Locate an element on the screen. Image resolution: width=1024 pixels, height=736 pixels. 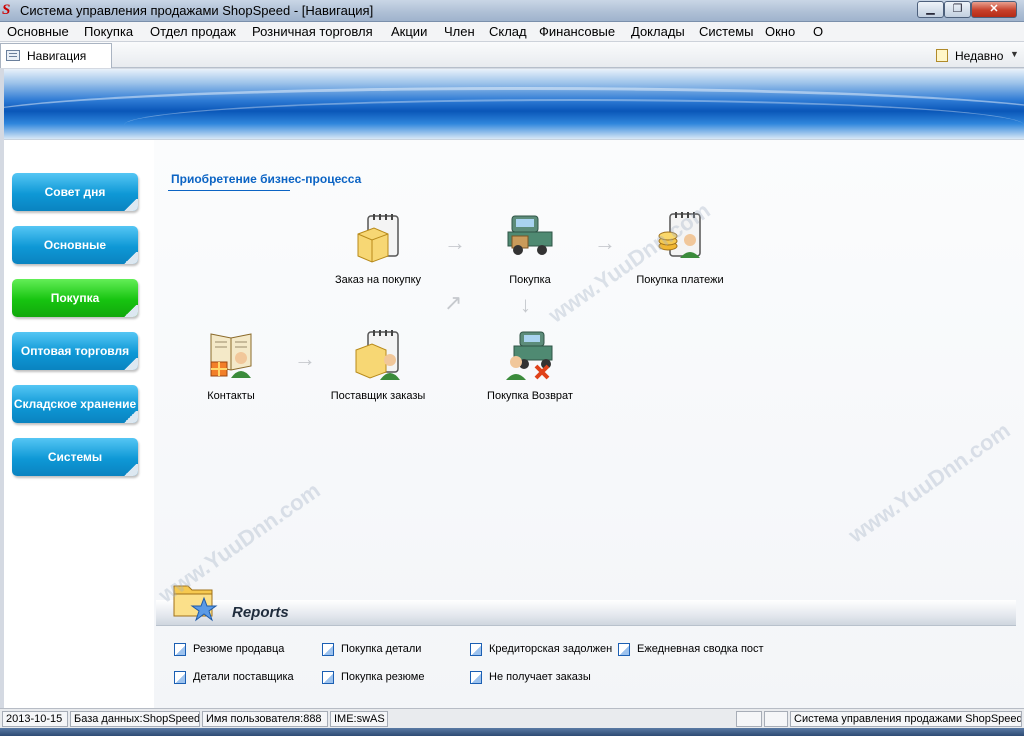
menu-item-about: О is located at coordinates (818, 31).